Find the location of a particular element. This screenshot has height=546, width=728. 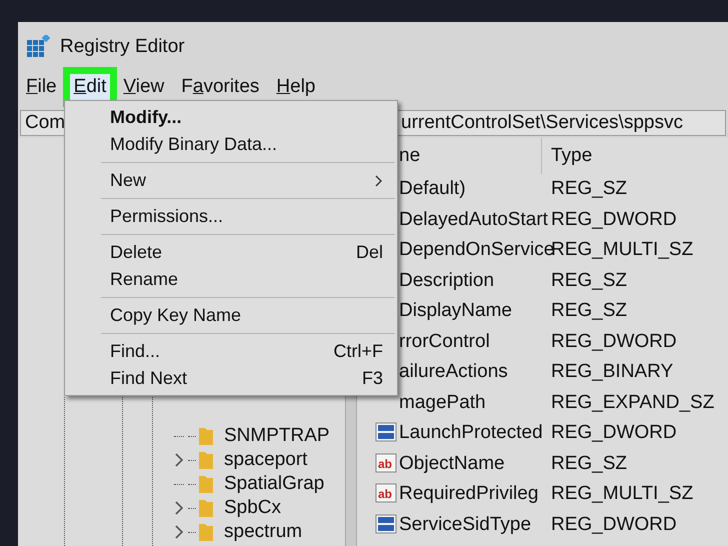

window-title: Registry Editor is located at coordinates (122, 46).